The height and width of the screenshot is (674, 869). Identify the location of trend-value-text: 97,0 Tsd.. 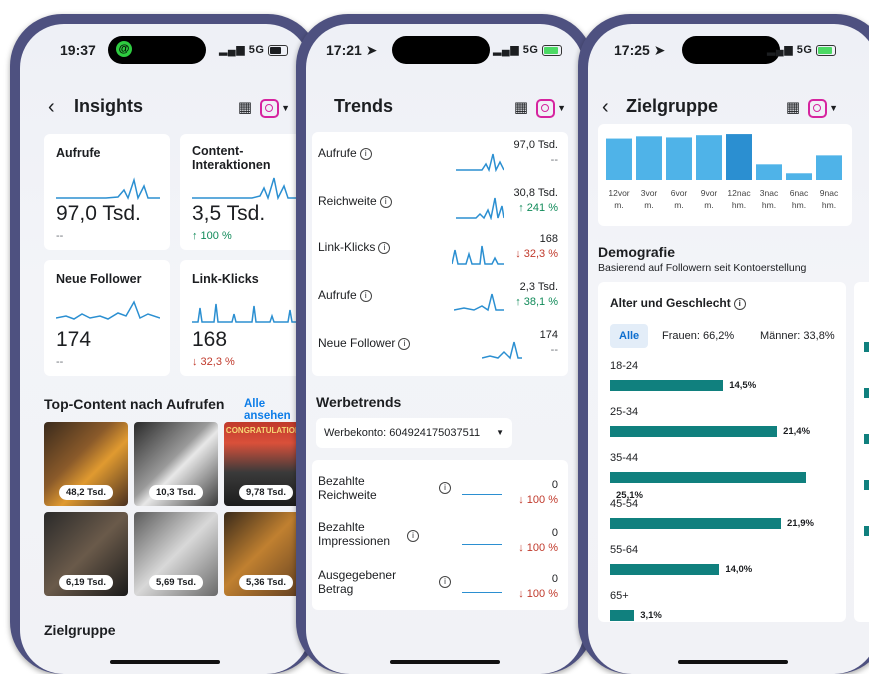
(535, 145).